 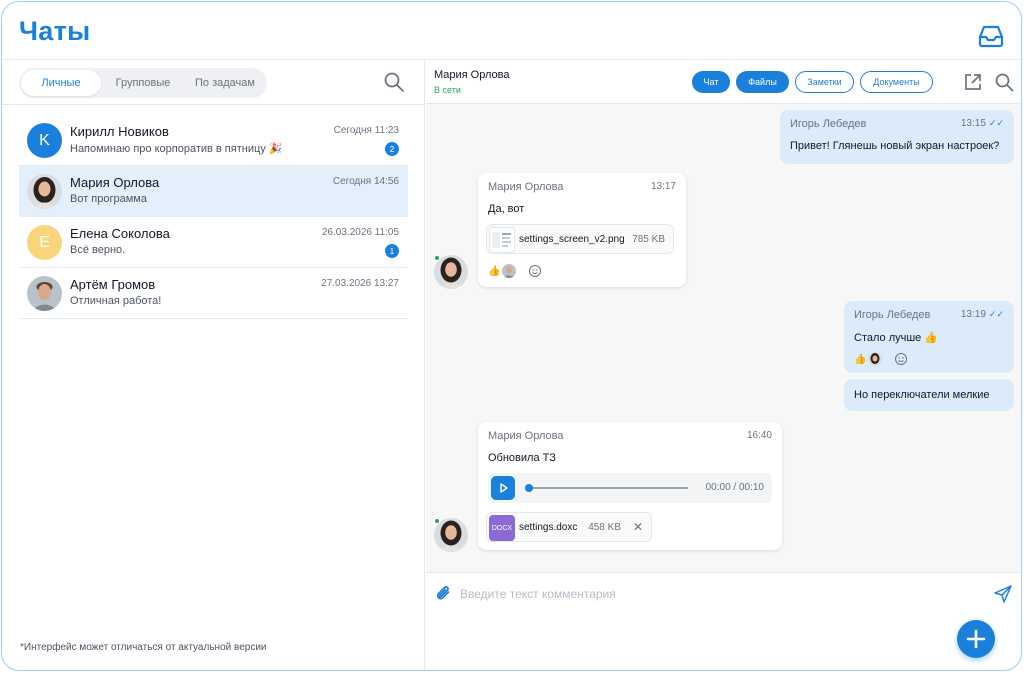 I want to click on chat-name: Артём Громов, so click(x=113, y=284).